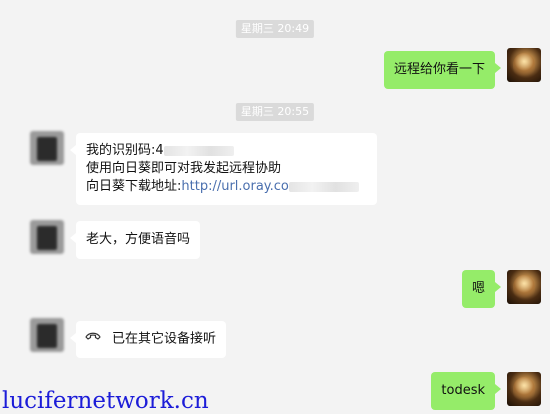  Describe the element at coordinates (184, 168) in the screenshot. I see `message-line: 使用向日葵即可对我发起远程协助` at that location.